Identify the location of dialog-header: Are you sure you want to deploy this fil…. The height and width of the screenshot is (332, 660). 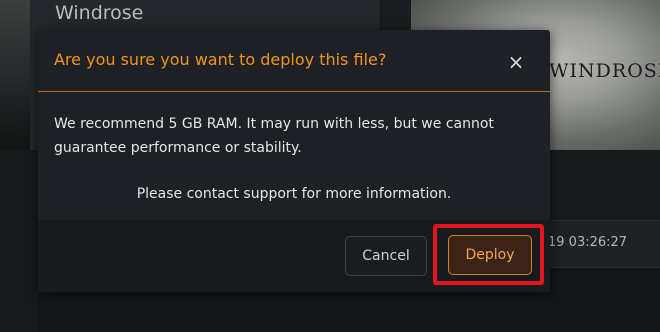
(294, 61).